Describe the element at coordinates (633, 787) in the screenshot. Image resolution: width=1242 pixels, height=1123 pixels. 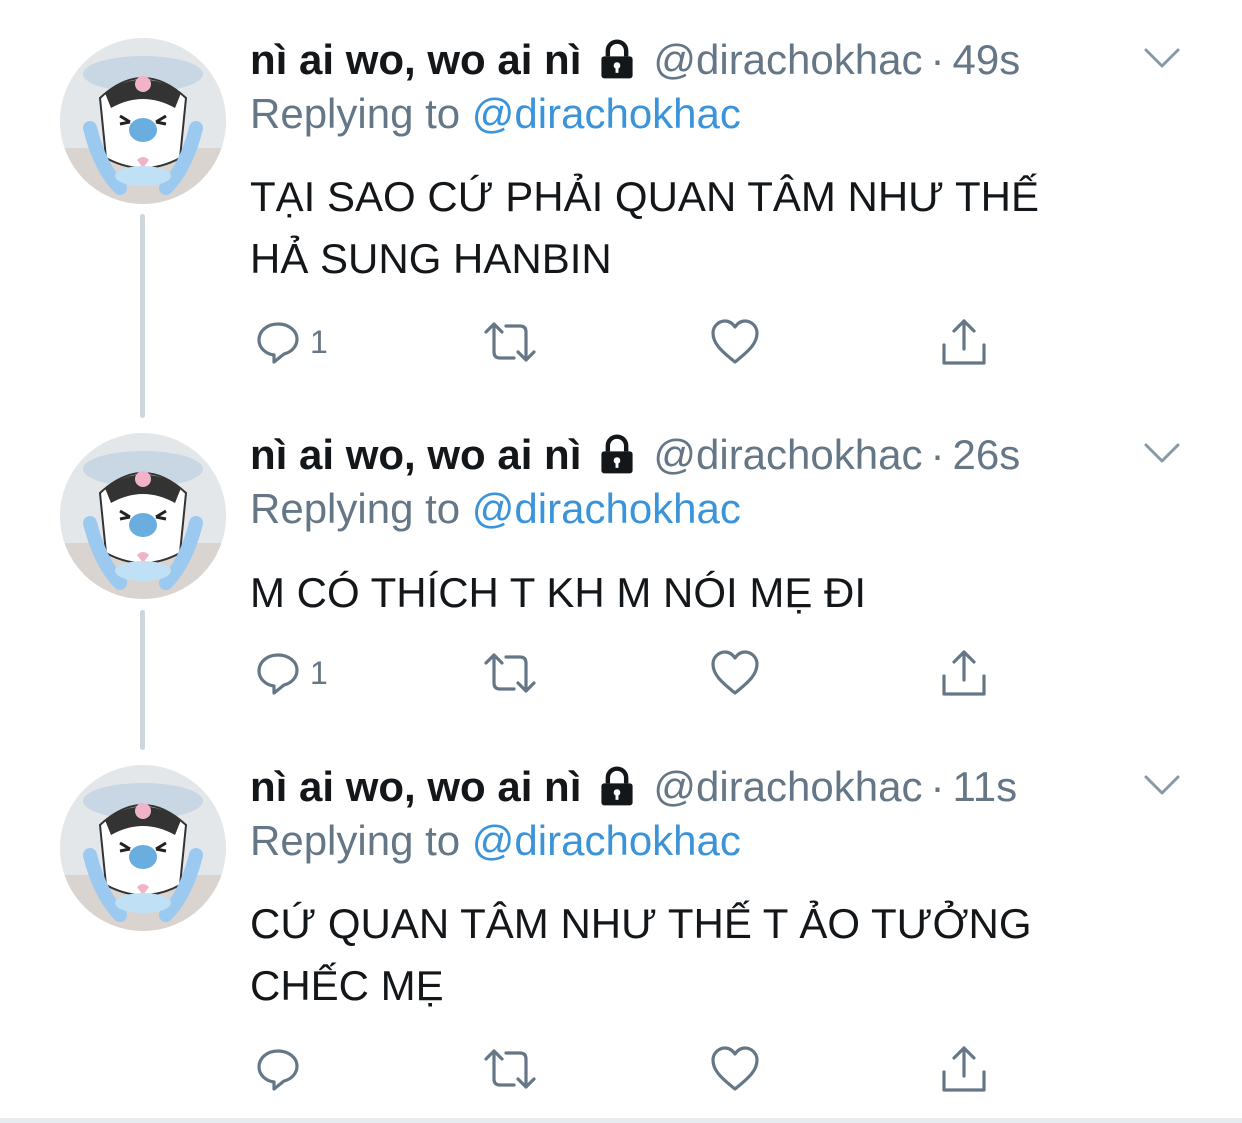
I see `tweet-header: nì ai wo, wo ai nì @dirachokhac · 11s` at that location.